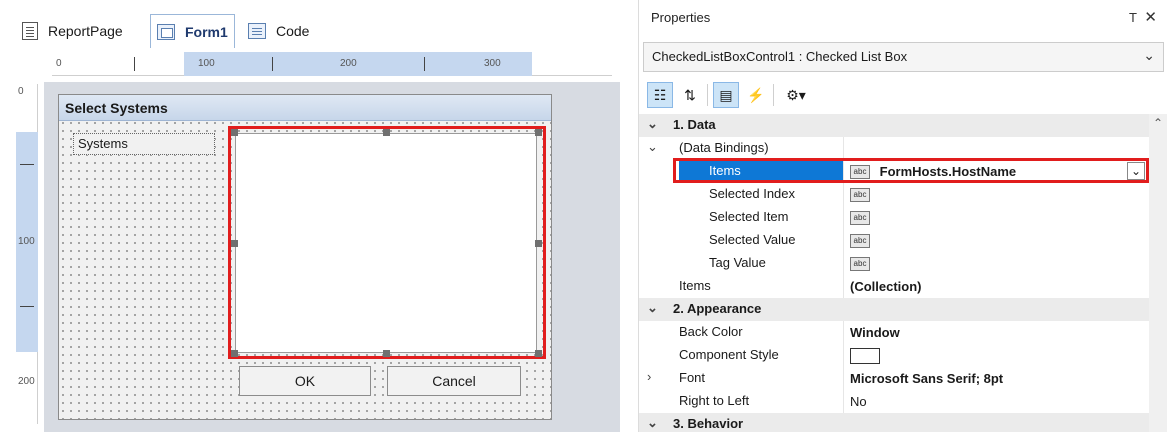 This screenshot has height=432, width=1167. What do you see at coordinates (144, 144) in the screenshot?
I see `systems-label: Systems` at bounding box center [144, 144].